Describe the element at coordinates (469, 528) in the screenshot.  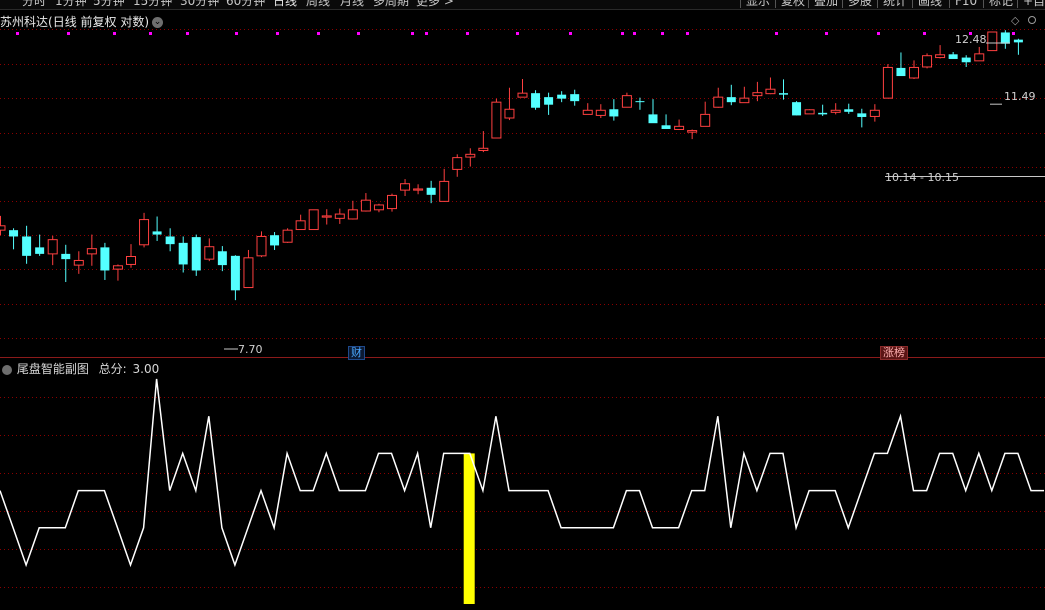
I see `highlight-bar` at that location.